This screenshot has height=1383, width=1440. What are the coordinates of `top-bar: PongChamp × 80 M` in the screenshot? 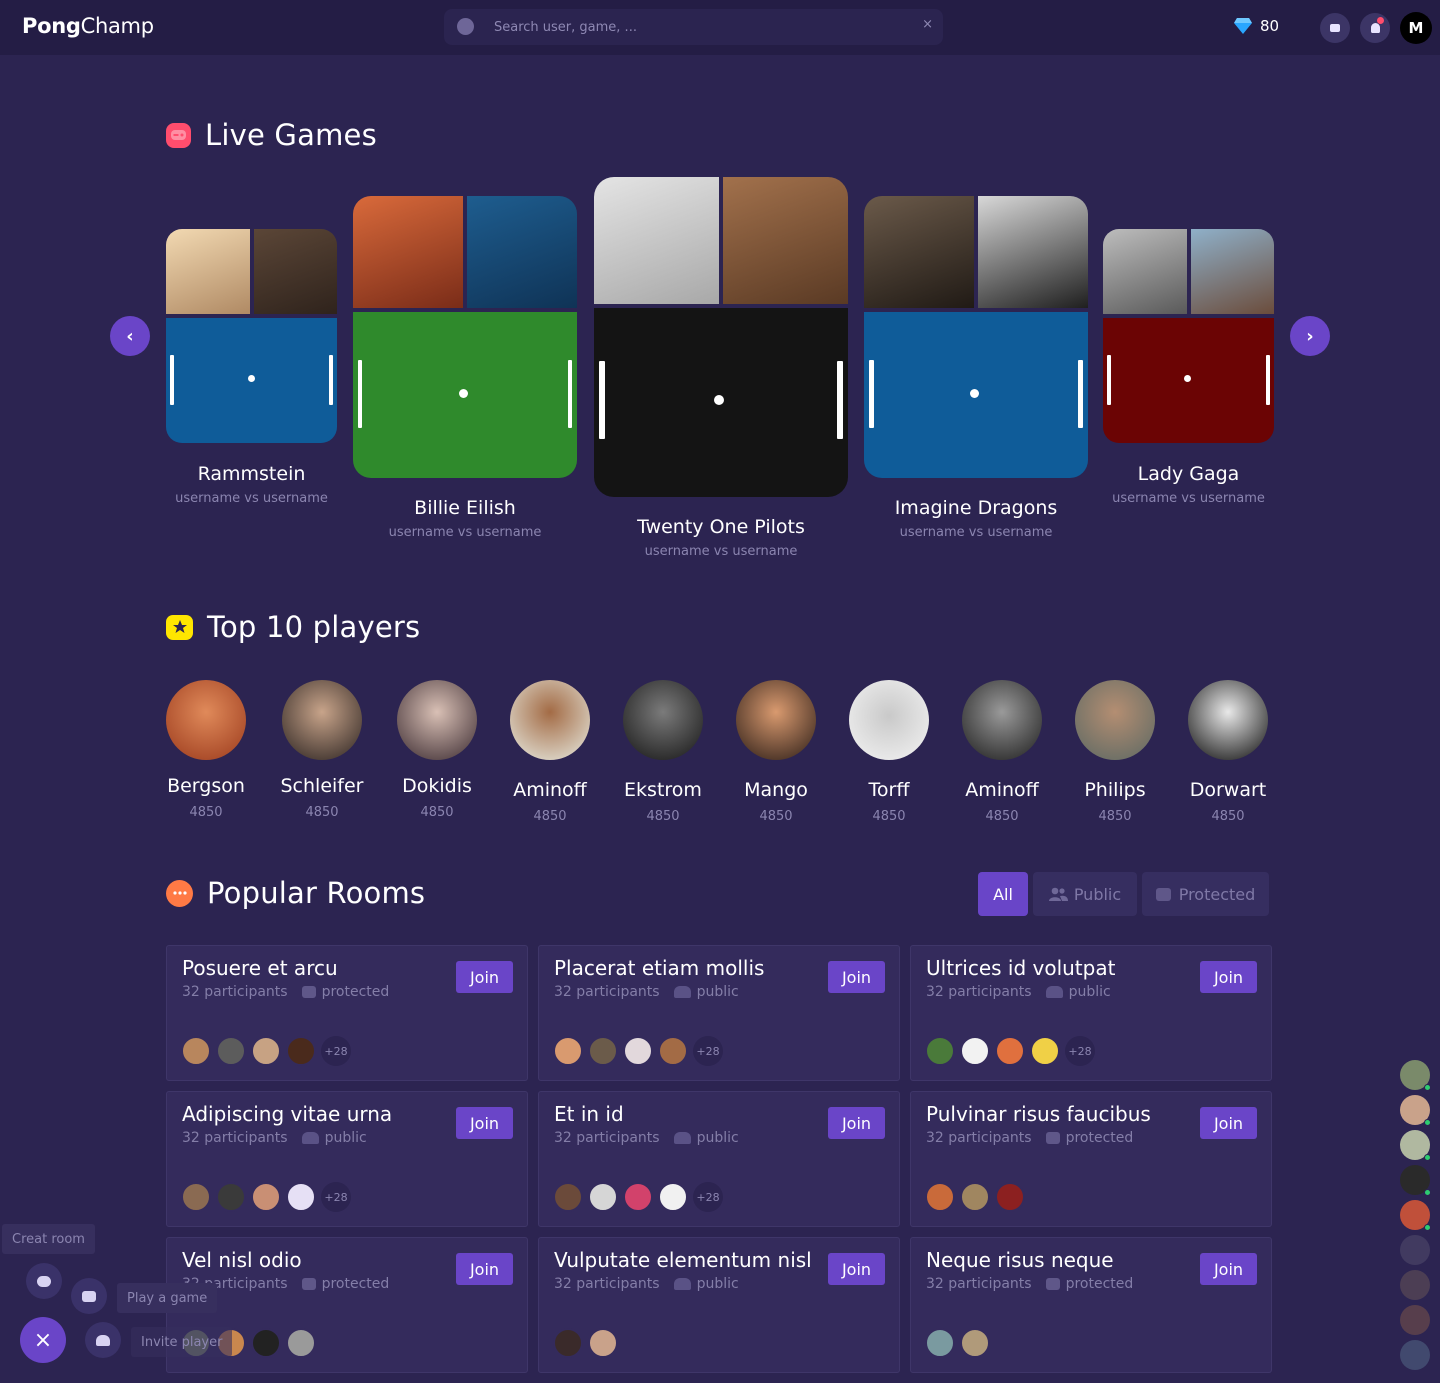 It's located at (720, 27).